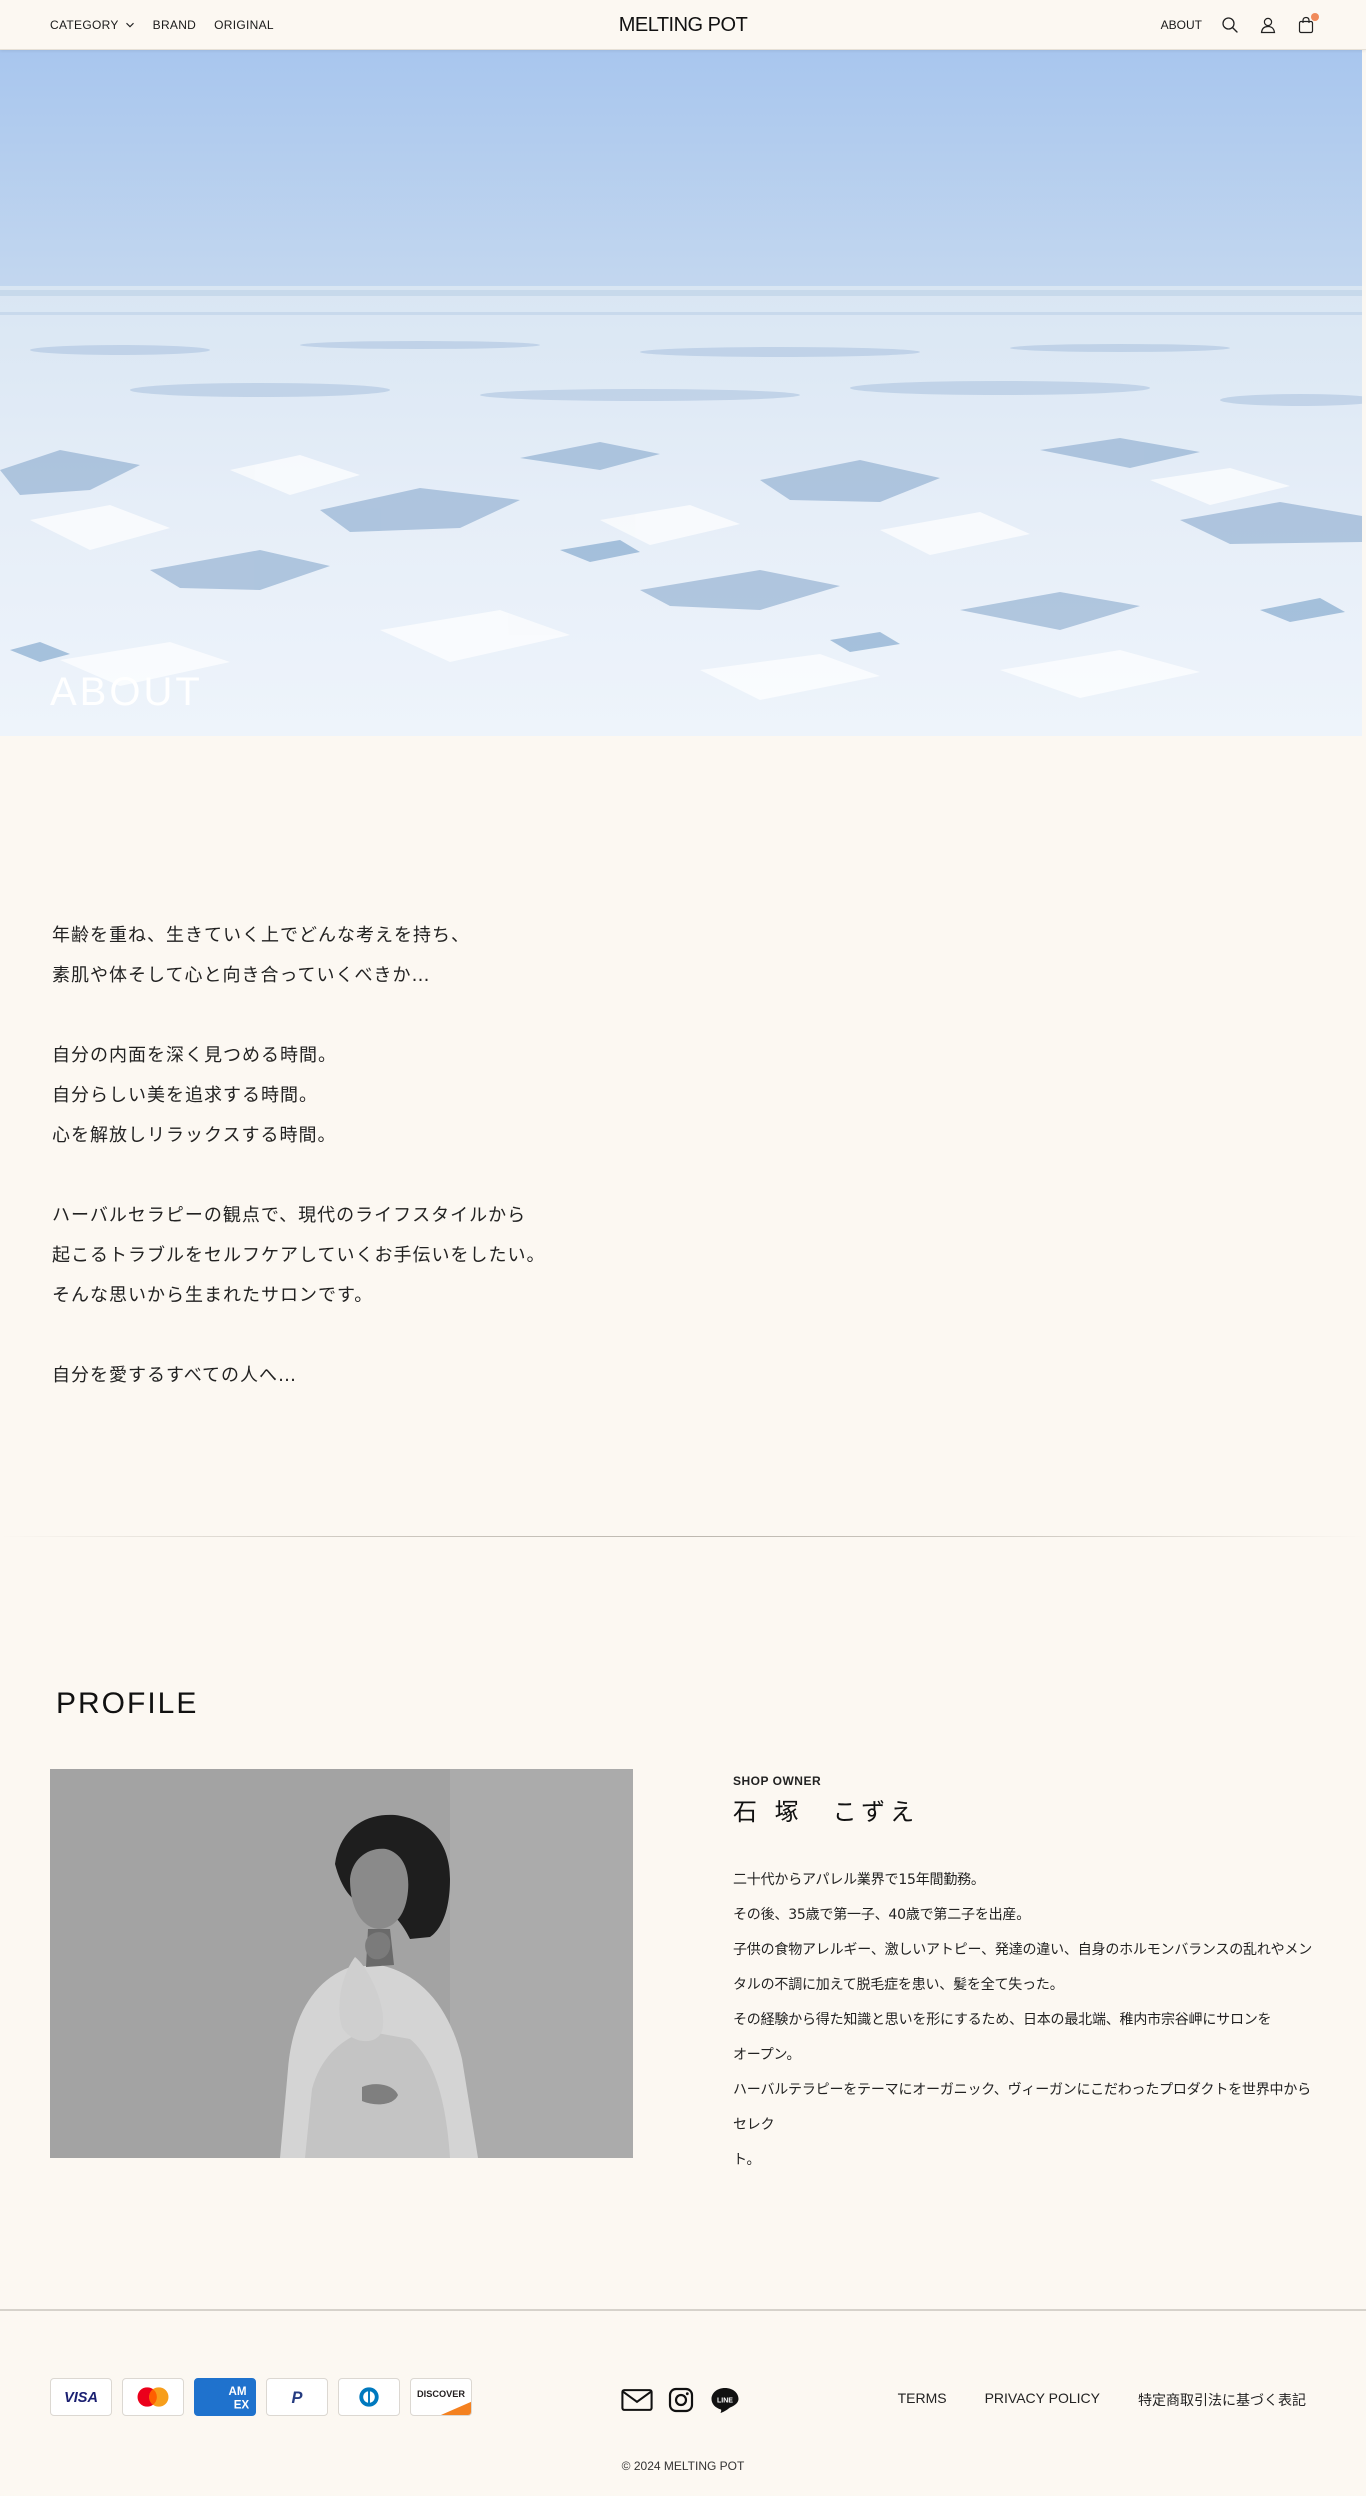 The image size is (1366, 2496). What do you see at coordinates (1002, 2020) in the screenshot?
I see `bio-line: その経験から得た知識と思いを形にするため、日本の最北端、稚内市宗谷岬にサロンを` at bounding box center [1002, 2020].